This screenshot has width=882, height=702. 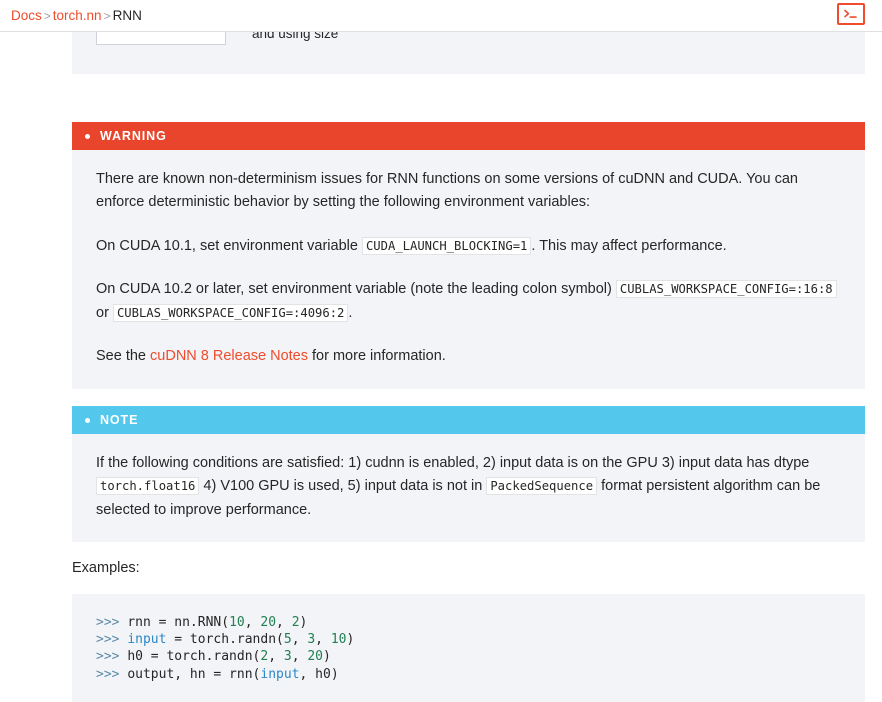 What do you see at coordinates (178, 622) in the screenshot?
I see `code-token: rnn = nn.RNN(` at bounding box center [178, 622].